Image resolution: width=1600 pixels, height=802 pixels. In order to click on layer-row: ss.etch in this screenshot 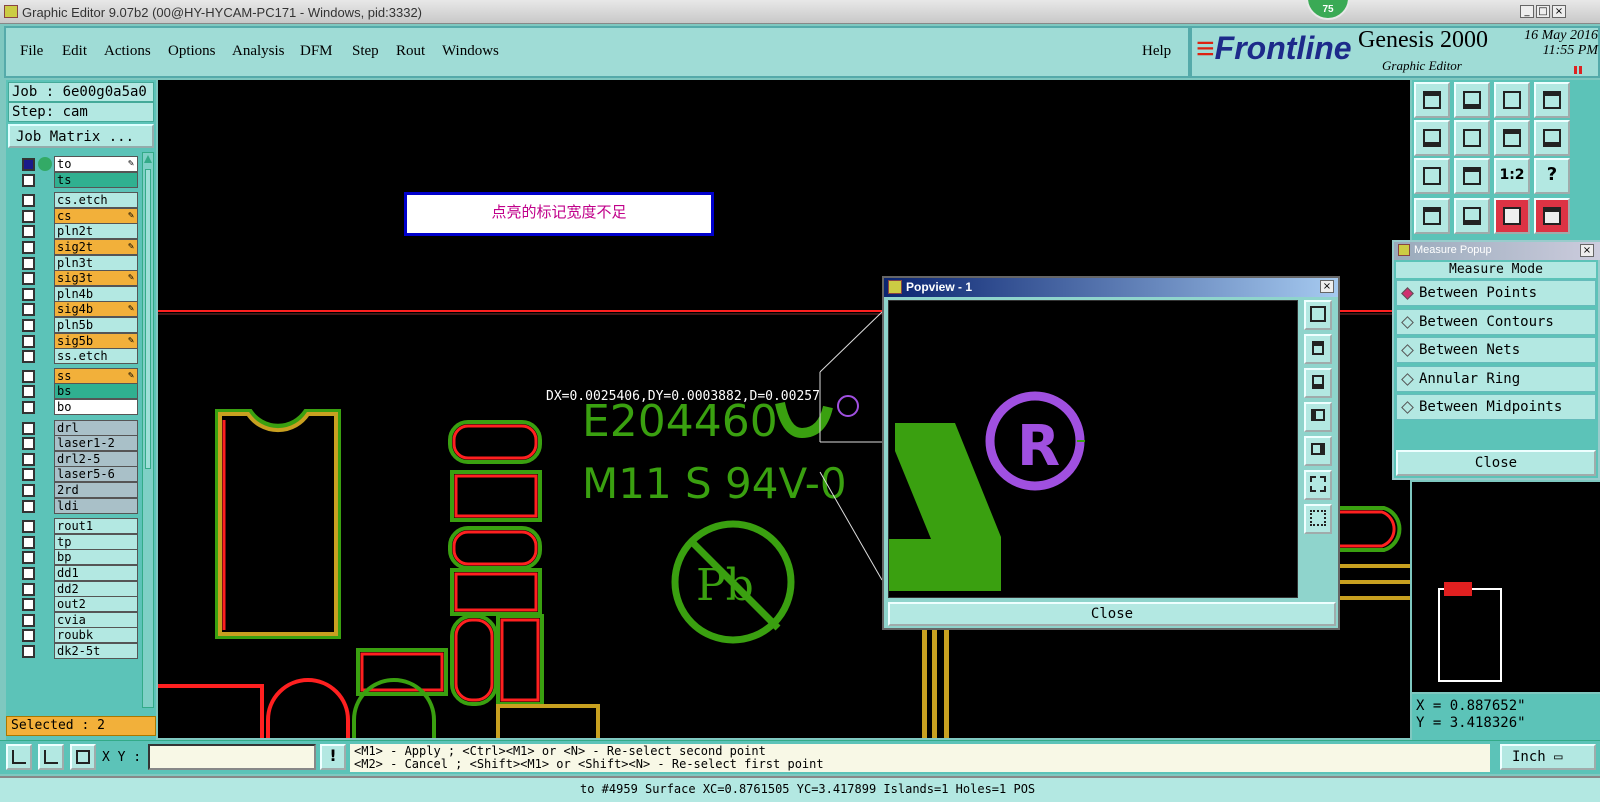, I will do `click(80, 356)`.